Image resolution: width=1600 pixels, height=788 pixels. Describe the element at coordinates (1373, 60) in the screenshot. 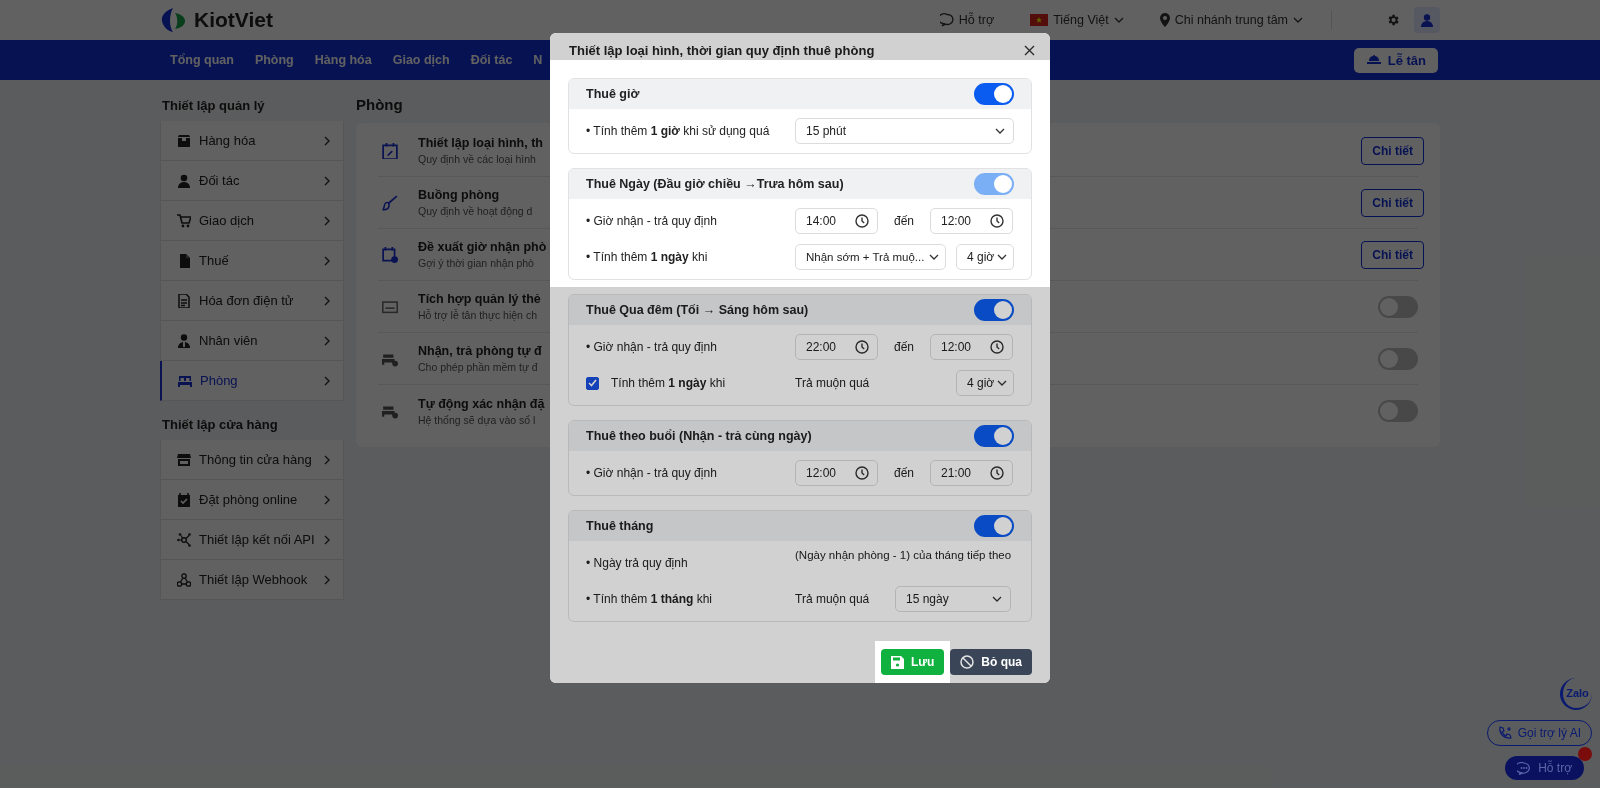

I see `bell-icon` at that location.